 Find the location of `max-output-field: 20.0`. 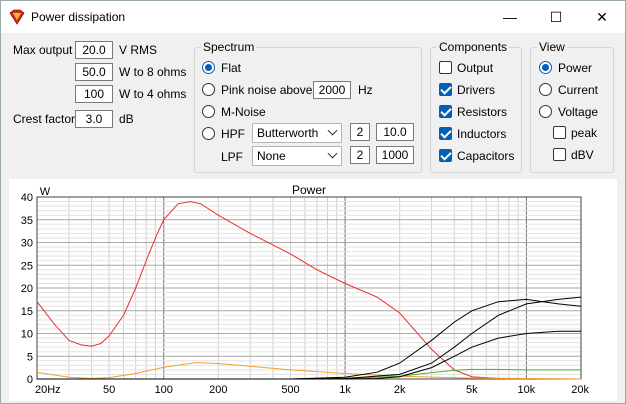

max-output-field: 20.0 is located at coordinates (94, 50).